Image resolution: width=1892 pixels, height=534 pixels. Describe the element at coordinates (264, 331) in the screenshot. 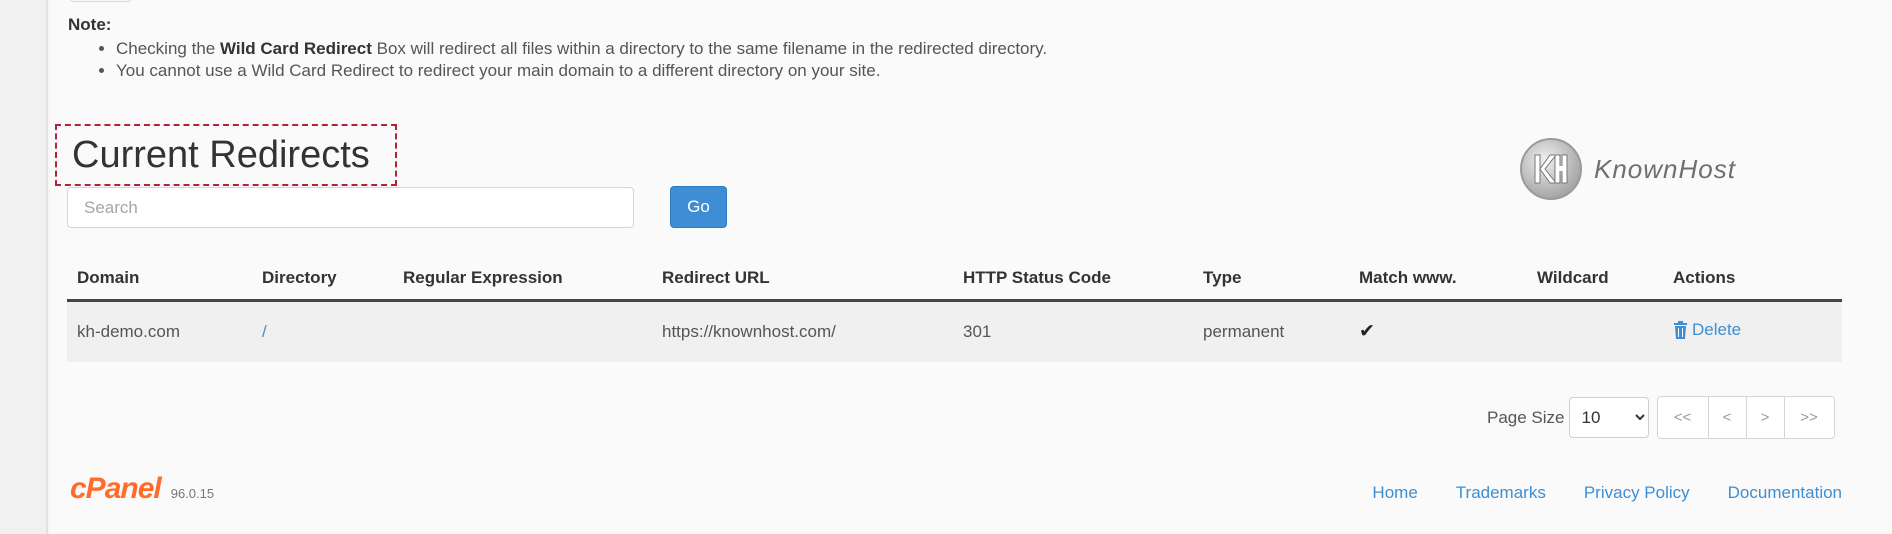

I see `directory-link: /` at that location.